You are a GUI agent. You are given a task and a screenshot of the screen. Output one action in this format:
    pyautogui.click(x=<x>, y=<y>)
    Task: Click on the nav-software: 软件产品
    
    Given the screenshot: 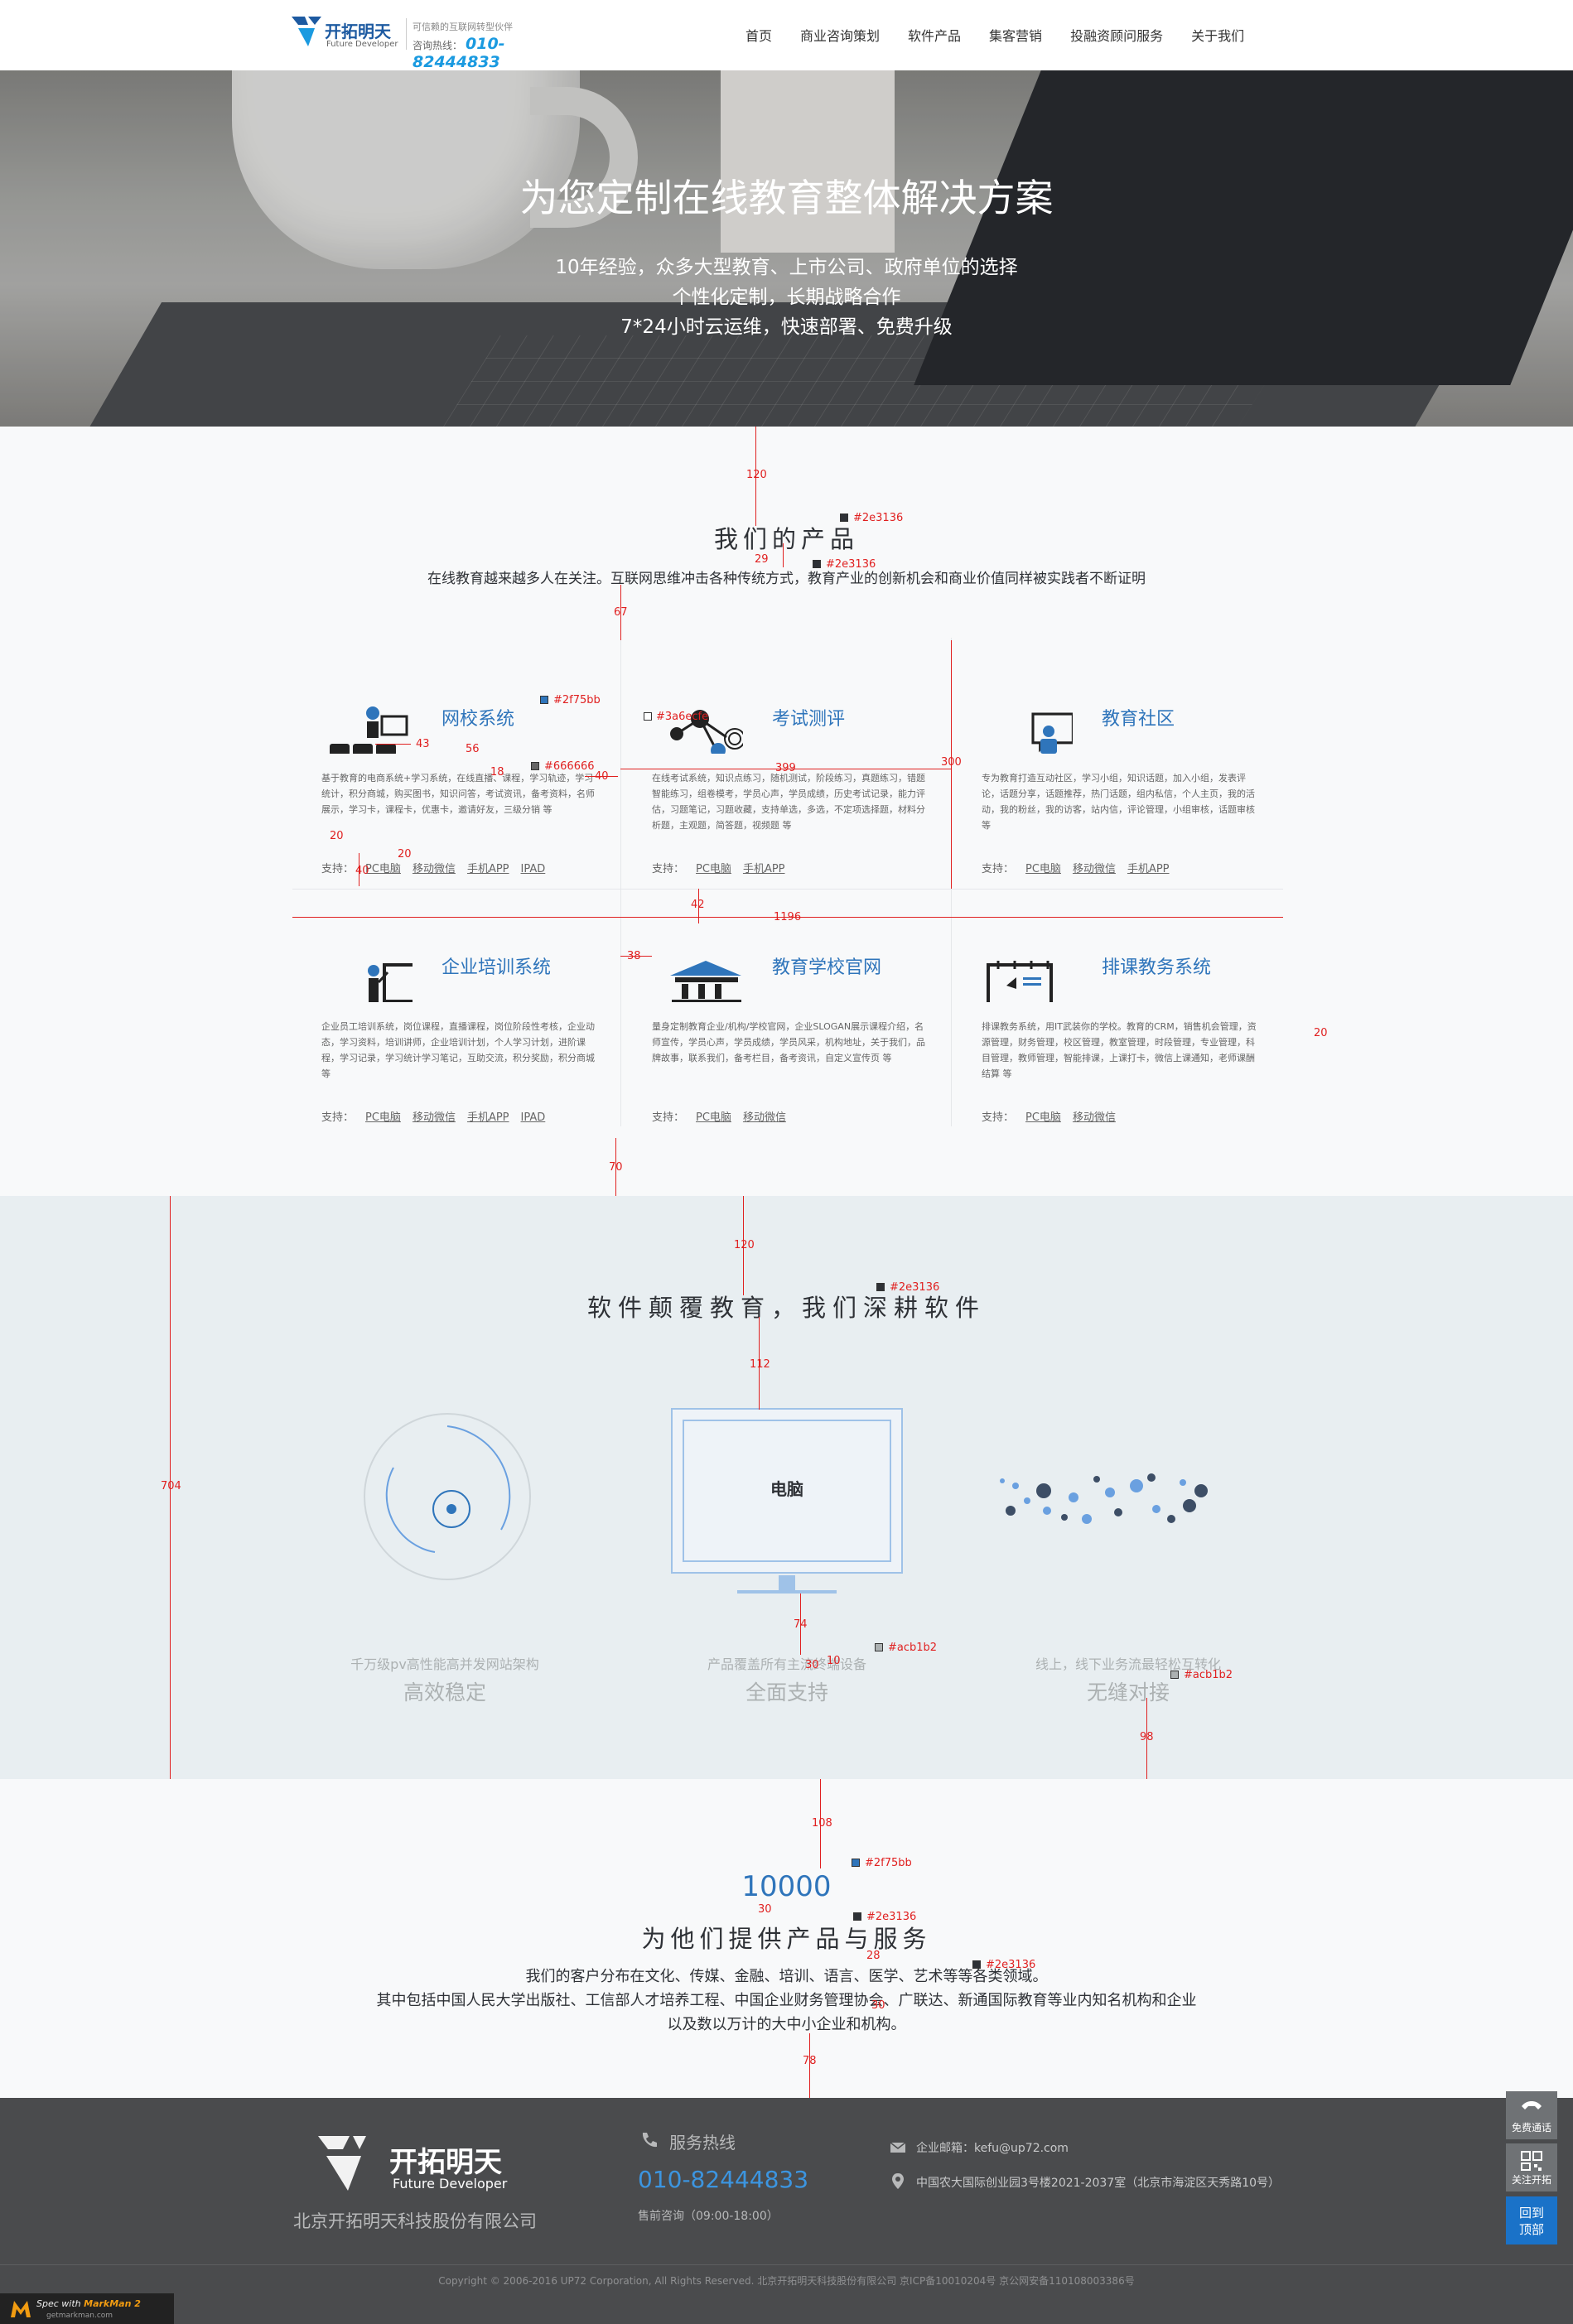 What is the action you would take?
    pyautogui.click(x=935, y=35)
    